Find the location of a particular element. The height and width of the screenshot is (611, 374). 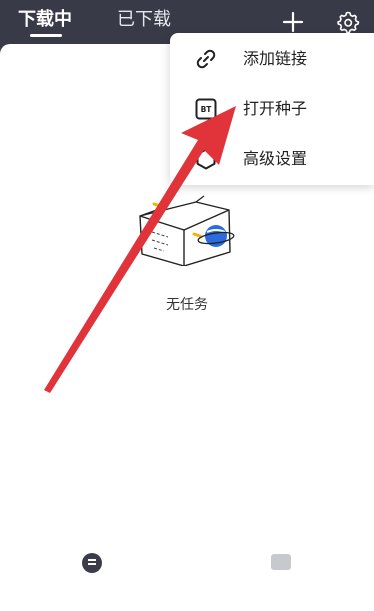

menu-item-add-link: 添加链接 is located at coordinates (272, 59).